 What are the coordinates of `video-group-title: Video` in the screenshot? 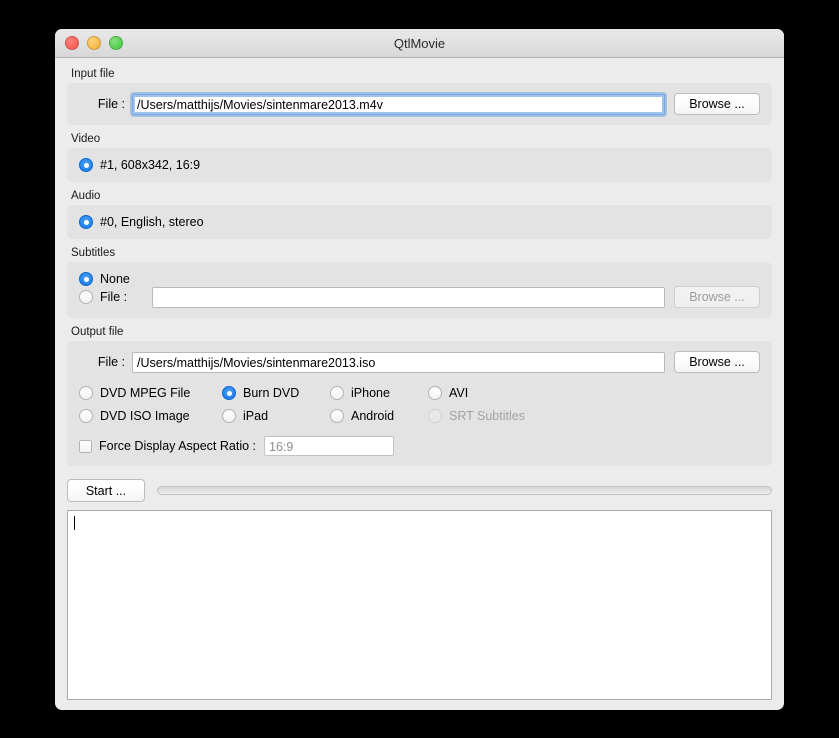 It's located at (86, 139).